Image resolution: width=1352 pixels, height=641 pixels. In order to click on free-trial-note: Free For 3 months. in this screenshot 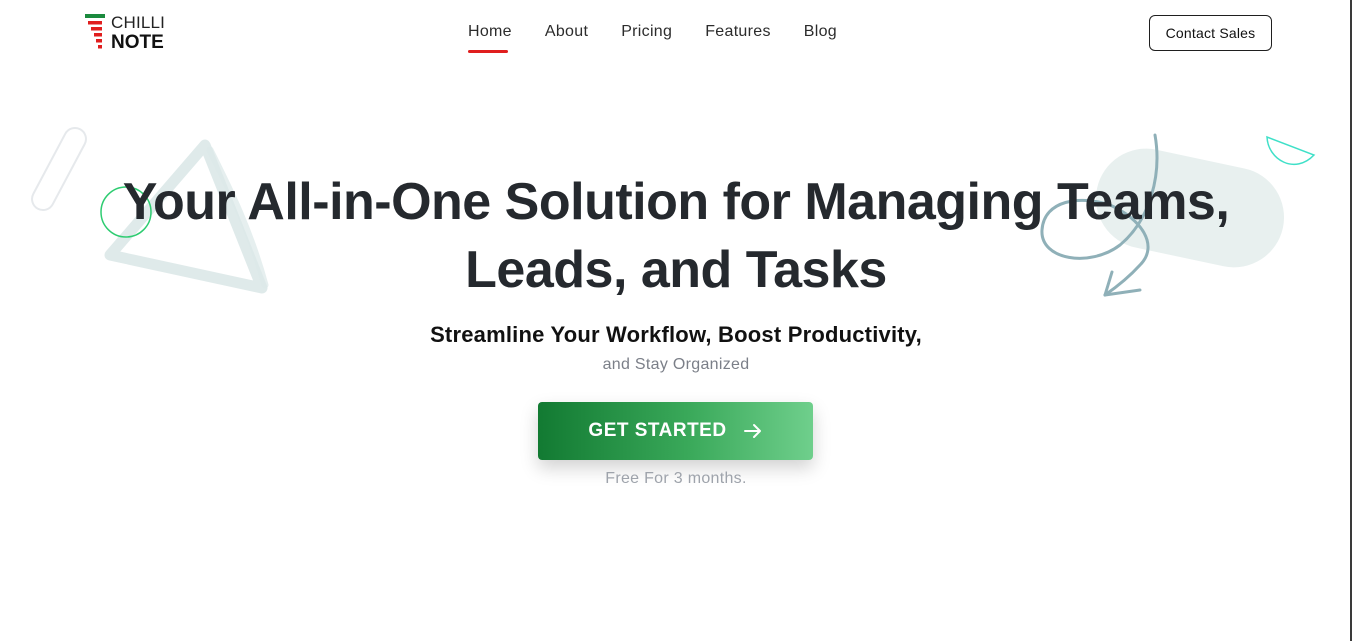, I will do `click(676, 478)`.